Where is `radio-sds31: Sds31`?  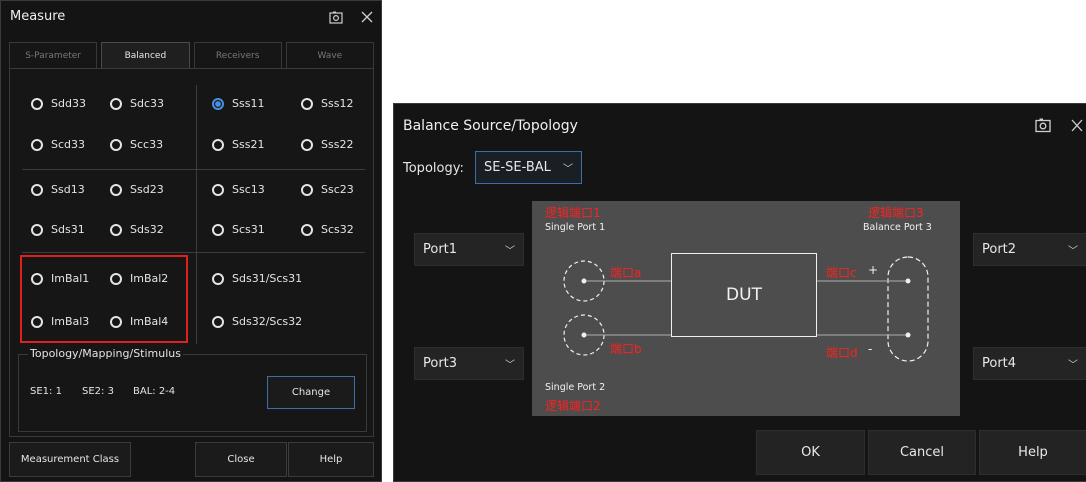 radio-sds31: Sds31 is located at coordinates (58, 229).